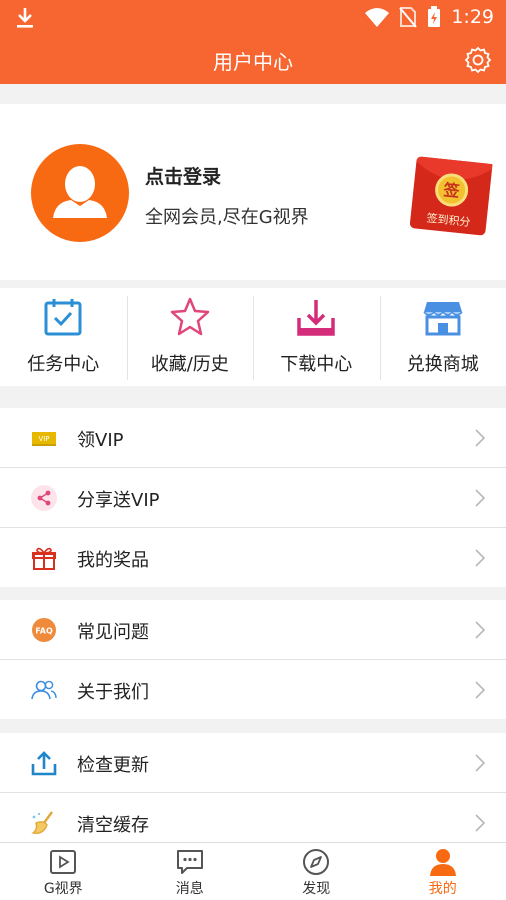  What do you see at coordinates (113, 691) in the screenshot?
I see `menu-item-label: 关于我们` at bounding box center [113, 691].